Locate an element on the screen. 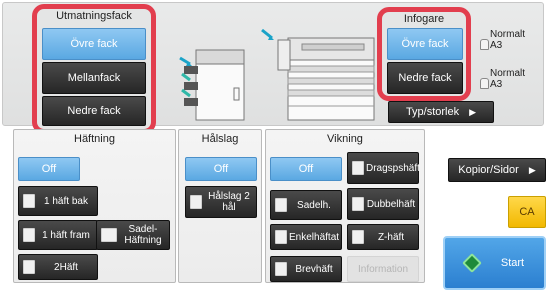 This screenshot has width=546, height=296. staple-two-button: 2Häft is located at coordinates (58, 267).